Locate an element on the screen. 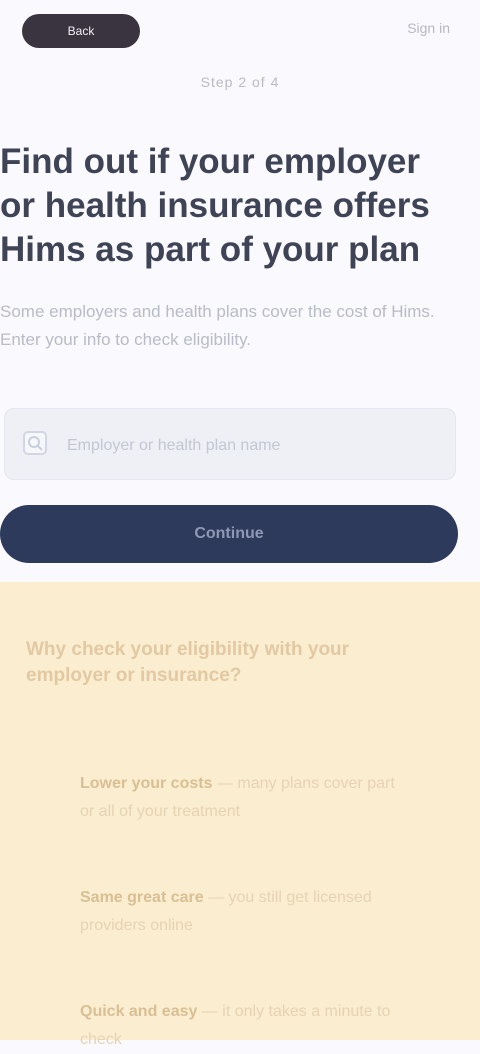 The width and height of the screenshot is (480, 1054). employer-search-field is located at coordinates (230, 444).